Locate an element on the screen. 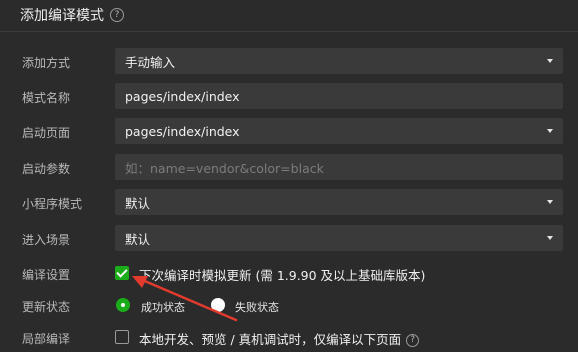 The height and width of the screenshot is (352, 578). start-page-value: pages/index/index is located at coordinates (182, 131).